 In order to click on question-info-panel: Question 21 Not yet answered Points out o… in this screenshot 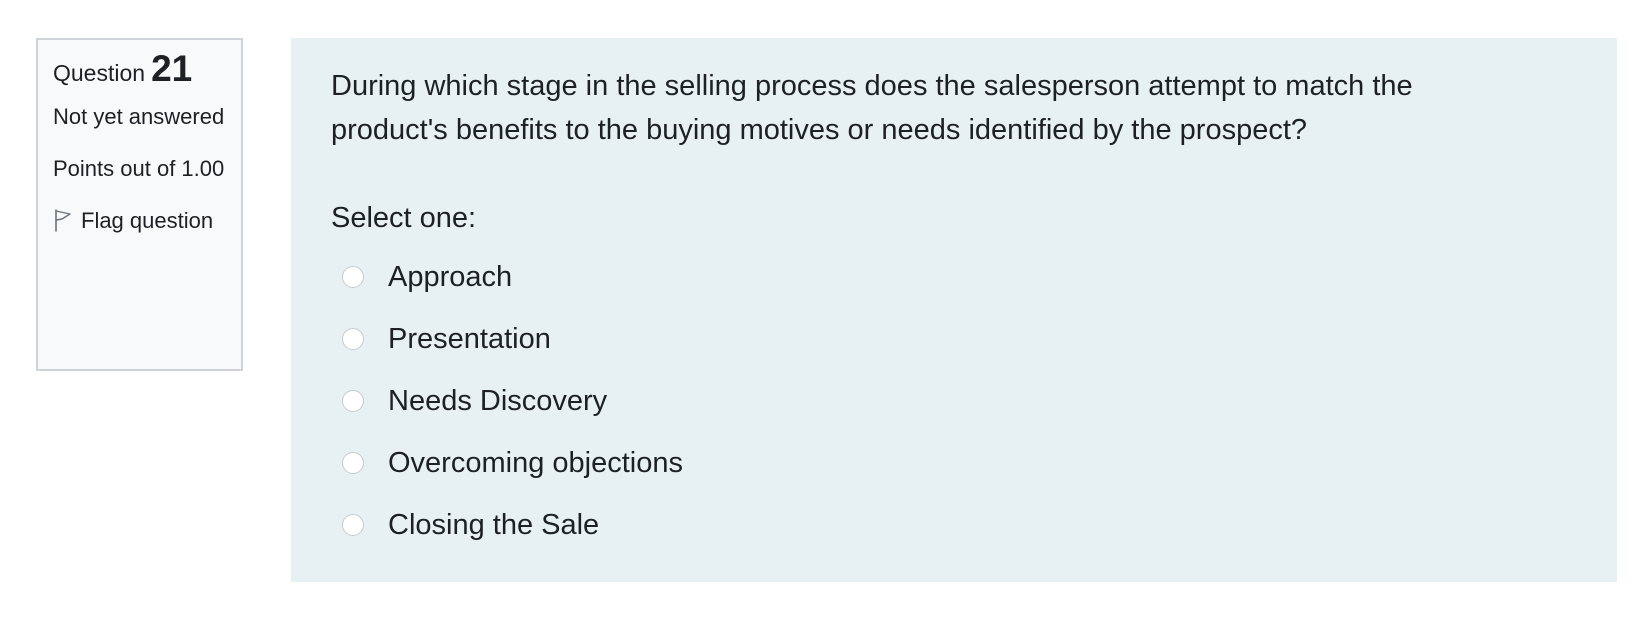, I will do `click(139, 204)`.